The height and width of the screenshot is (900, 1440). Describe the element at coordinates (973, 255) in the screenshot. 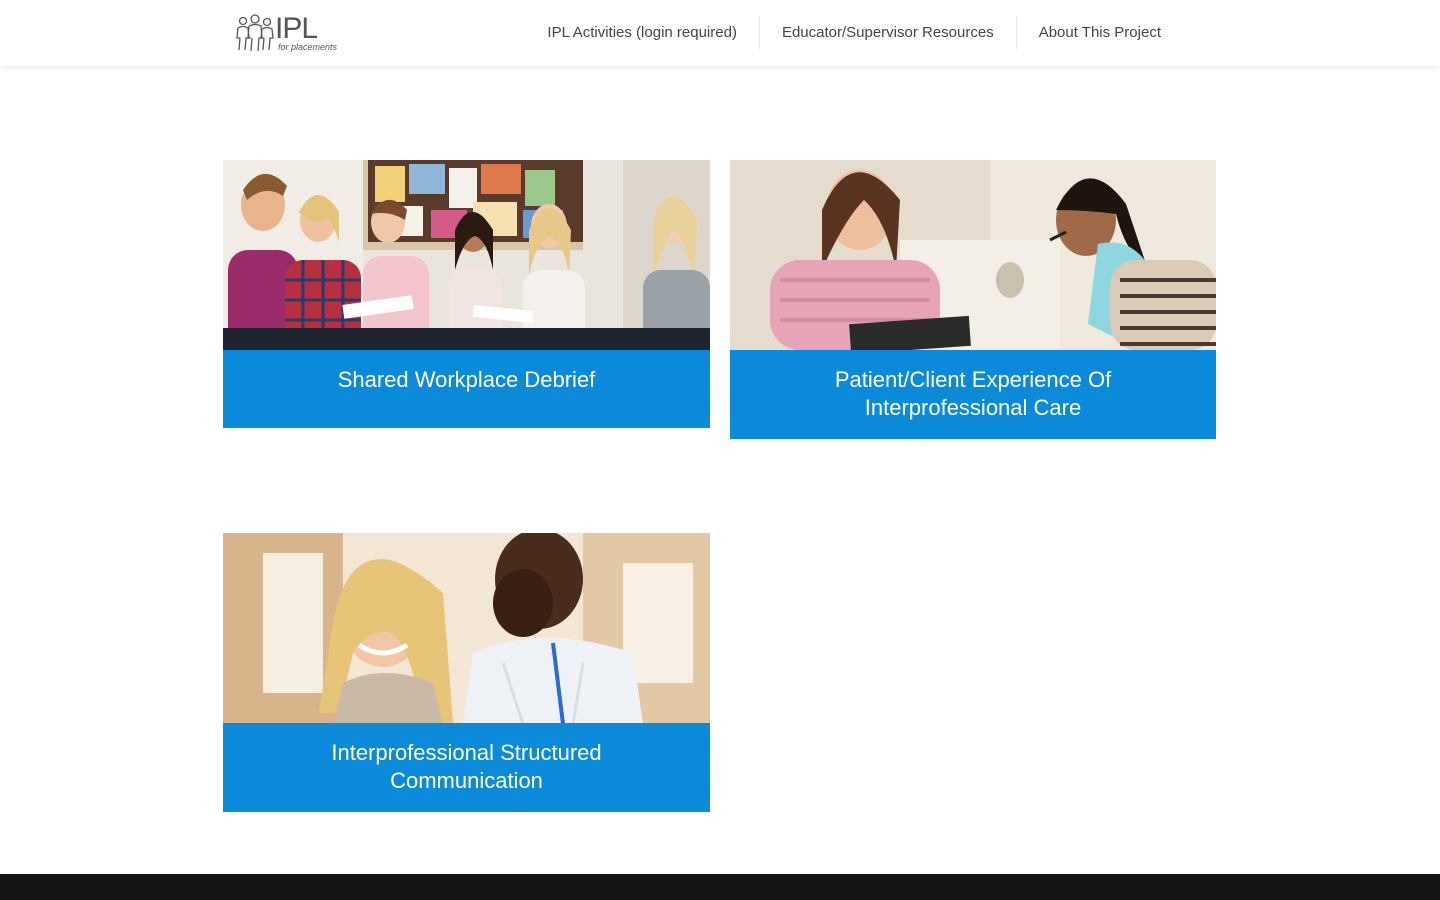

I see `card-image-consultation` at that location.